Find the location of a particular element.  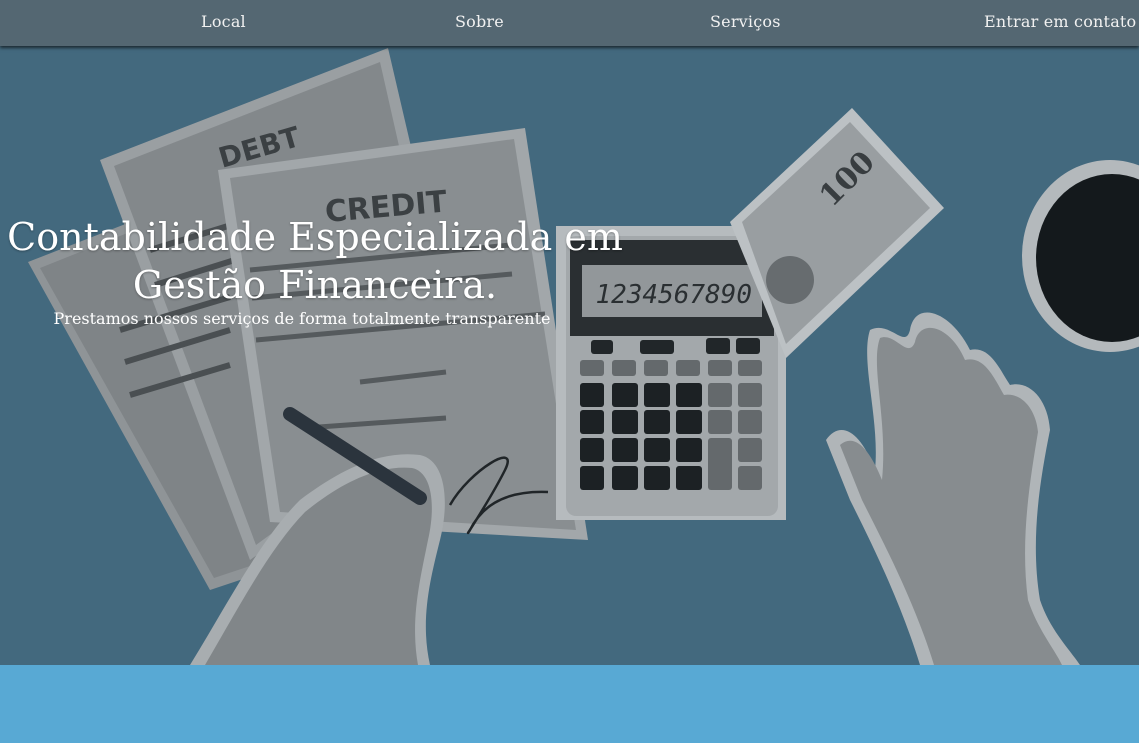

top-navigation: Local Sobre Serviços Entrar em contato is located at coordinates (569, 23).